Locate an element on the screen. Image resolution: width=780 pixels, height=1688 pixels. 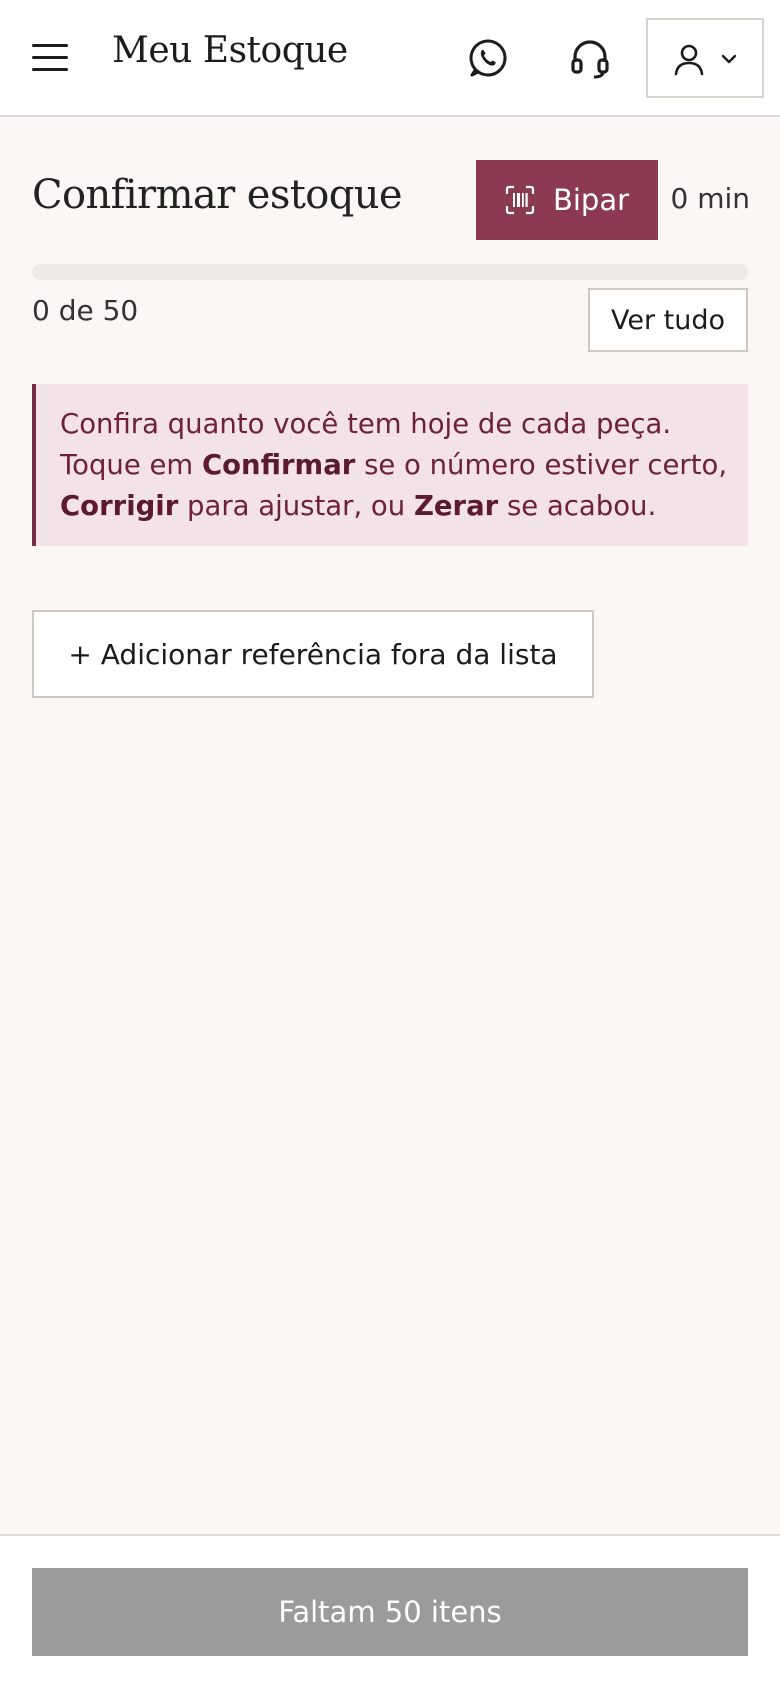
page-title: Confirmar estoque is located at coordinates (217, 195).